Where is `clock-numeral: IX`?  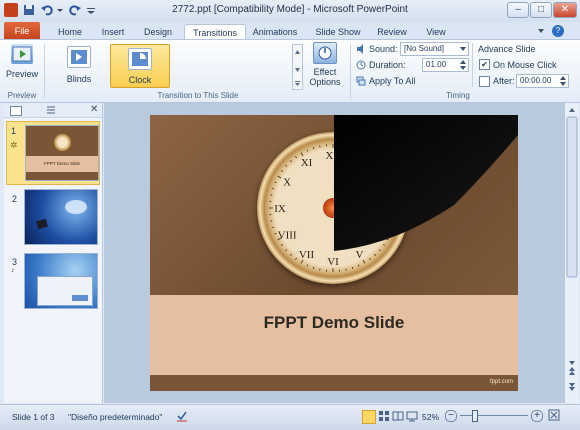 clock-numeral: IX is located at coordinates (280, 209).